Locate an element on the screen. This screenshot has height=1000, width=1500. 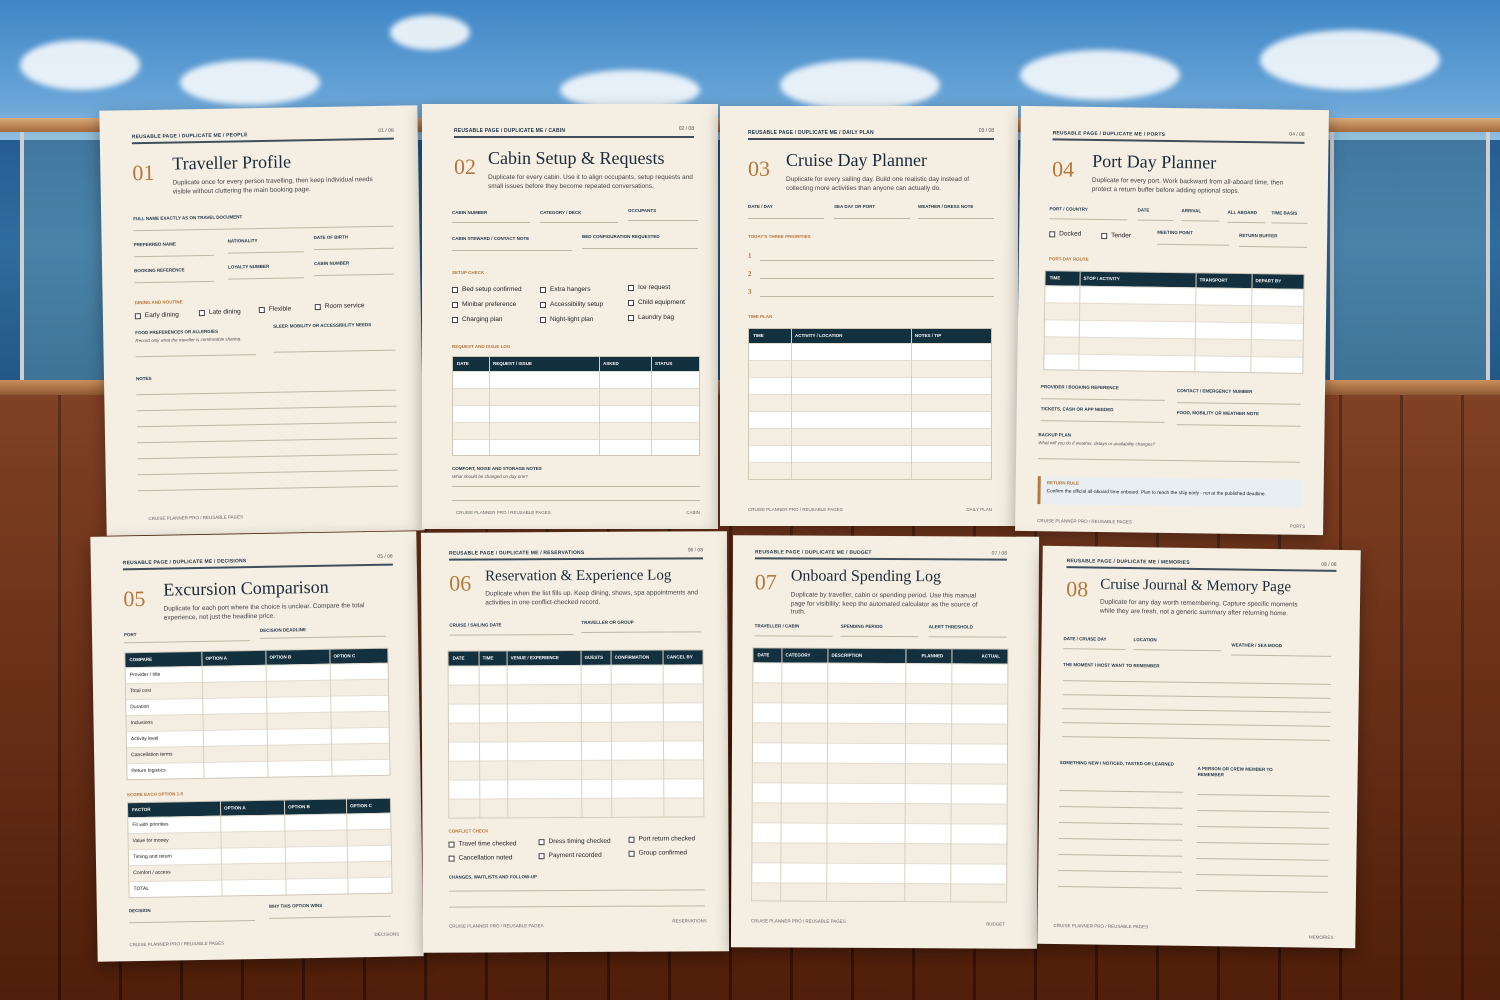
checkbox: Minibar preference is located at coordinates (484, 304).